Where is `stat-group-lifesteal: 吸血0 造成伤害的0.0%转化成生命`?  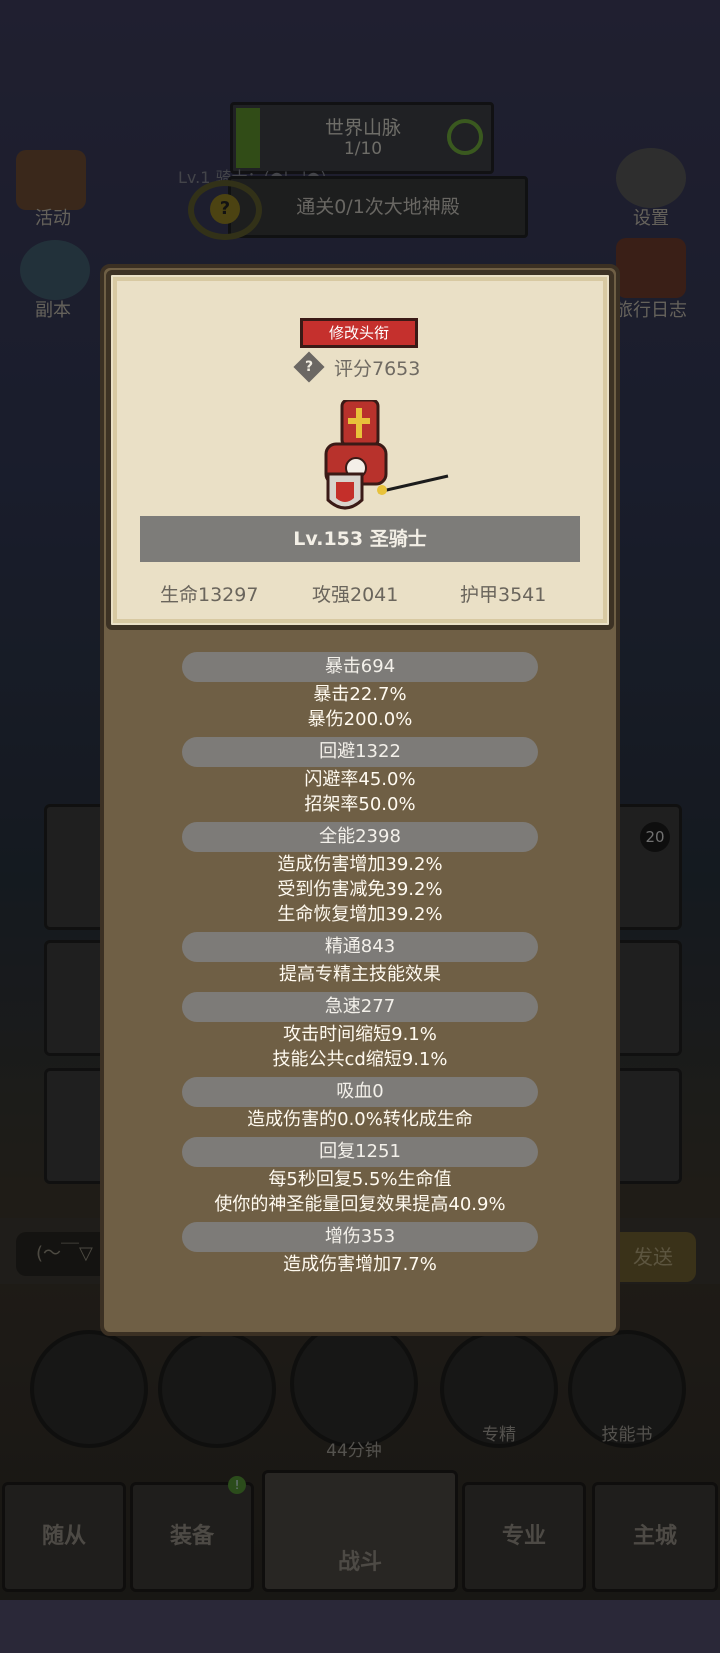 stat-group-lifesteal: 吸血0 造成伤害的0.0%转化成生命 is located at coordinates (360, 1104).